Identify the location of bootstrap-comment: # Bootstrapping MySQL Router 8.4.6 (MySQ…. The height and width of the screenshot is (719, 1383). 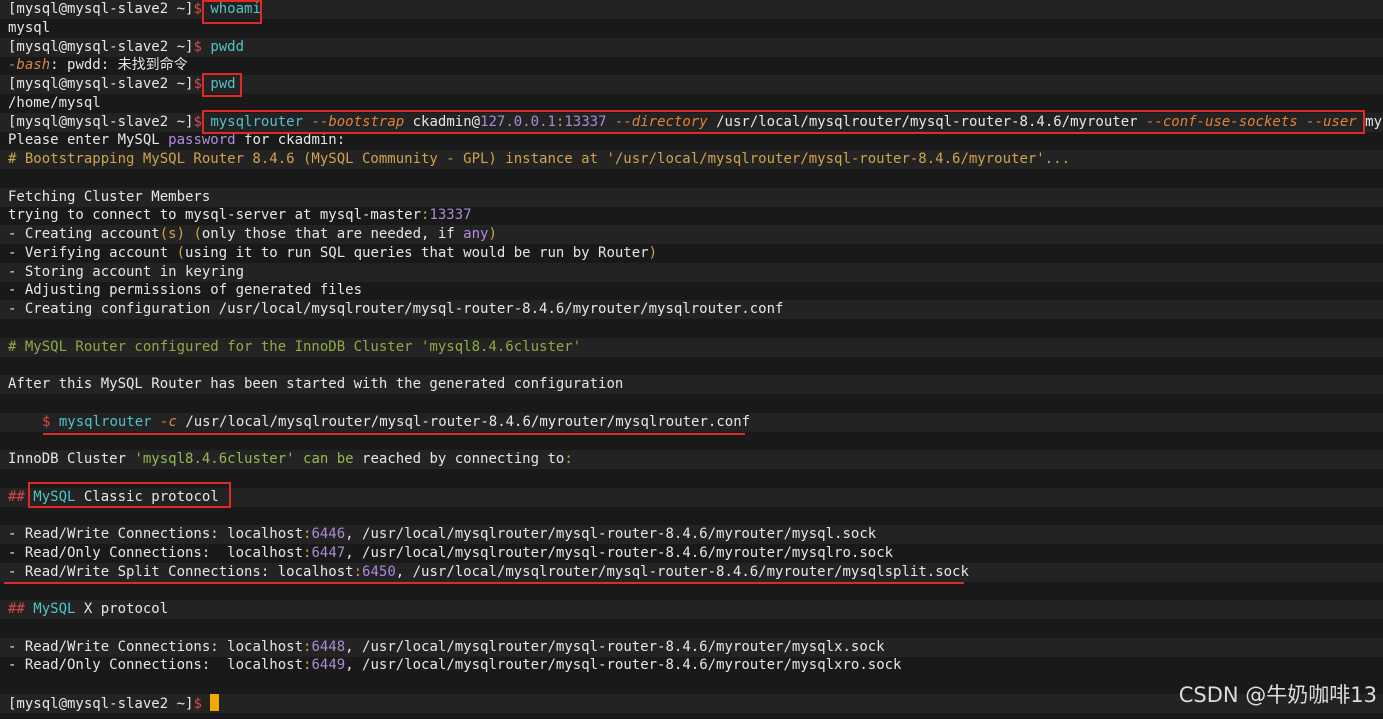
(539, 159).